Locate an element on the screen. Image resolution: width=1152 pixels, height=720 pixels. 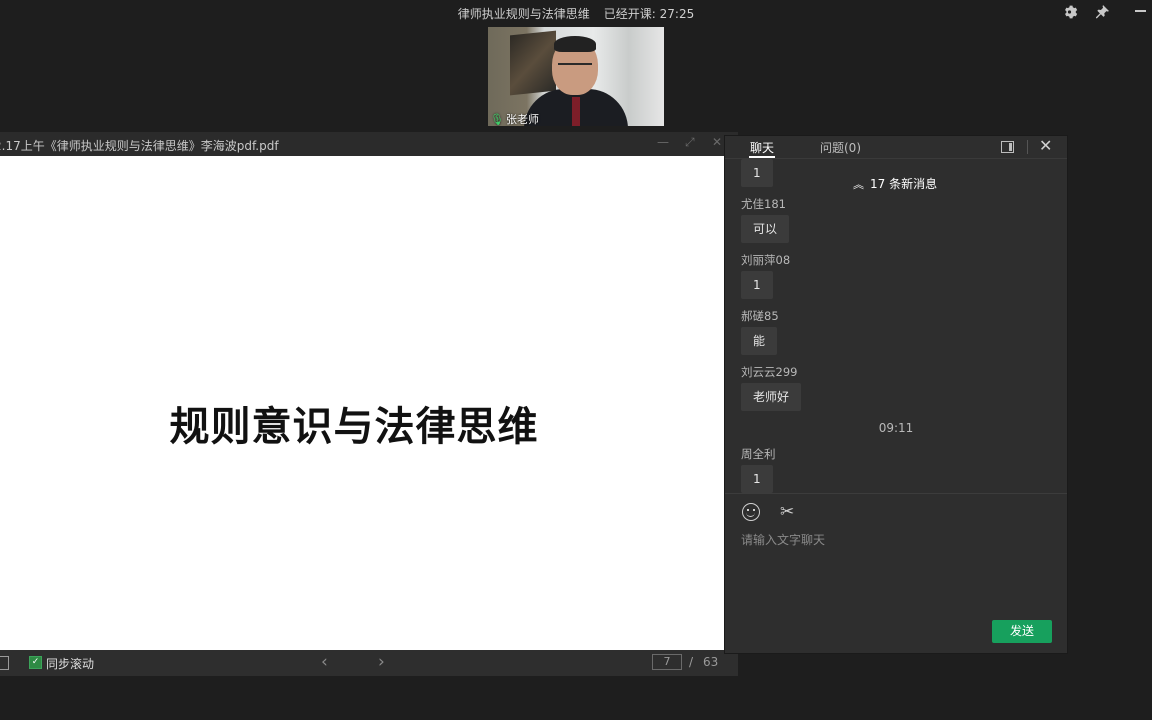
wall-painting is located at coordinates (533, 63).